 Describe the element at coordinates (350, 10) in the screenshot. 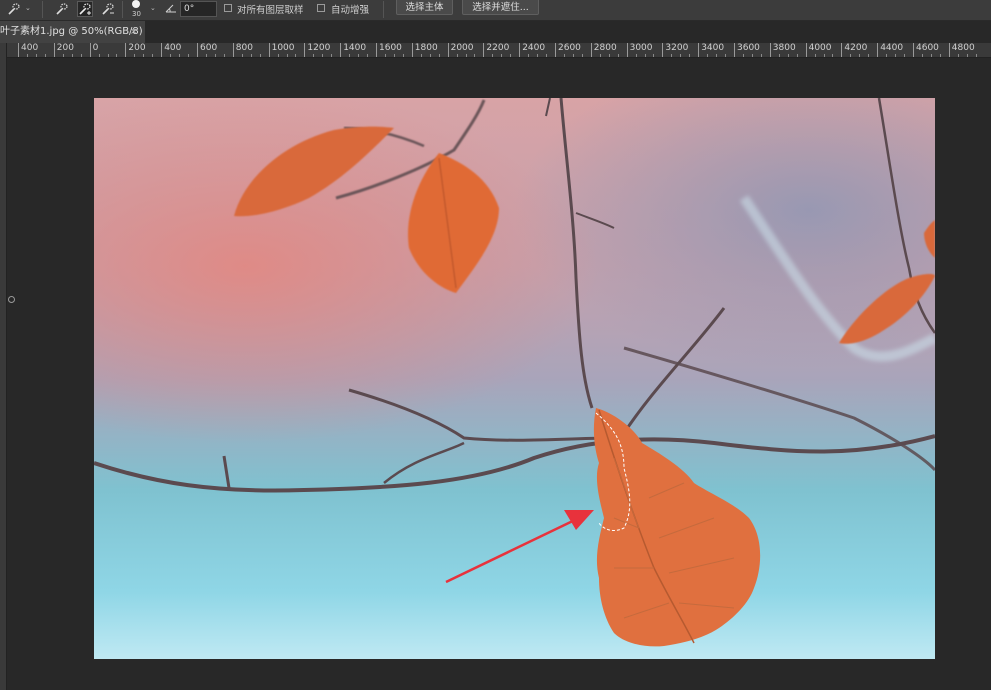

I see `auto-enhance-label: 自动增强` at that location.